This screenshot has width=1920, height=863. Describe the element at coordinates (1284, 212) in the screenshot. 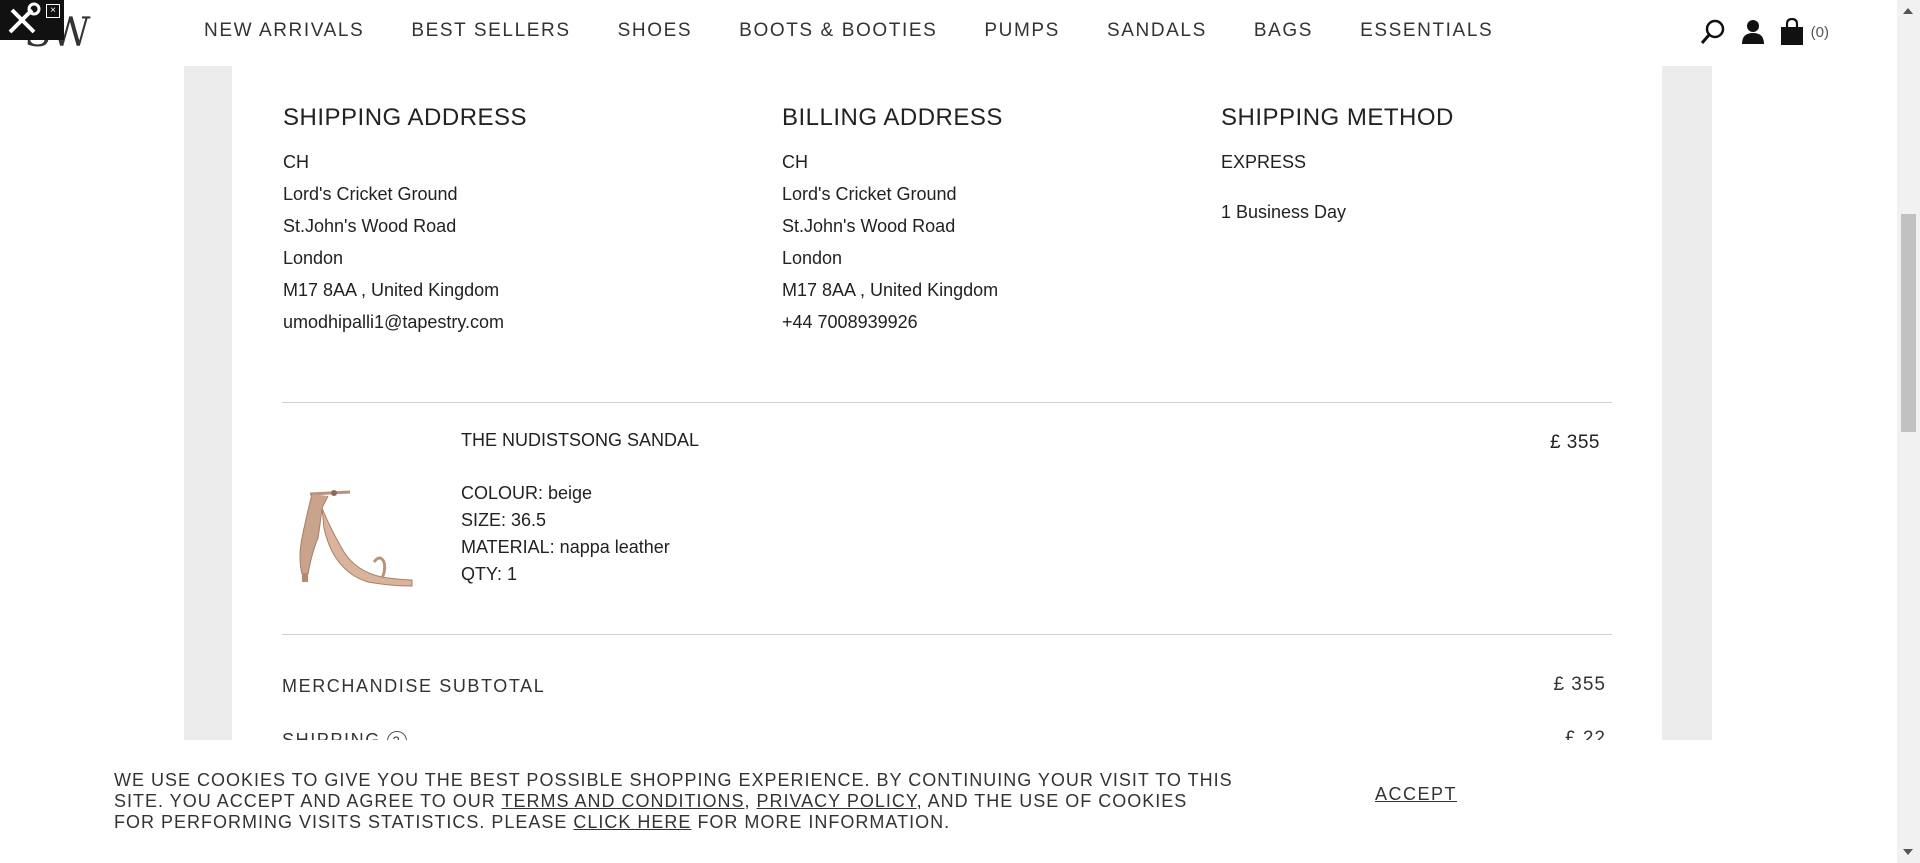

I see `shipping-method-eta: 1 Business Day` at that location.